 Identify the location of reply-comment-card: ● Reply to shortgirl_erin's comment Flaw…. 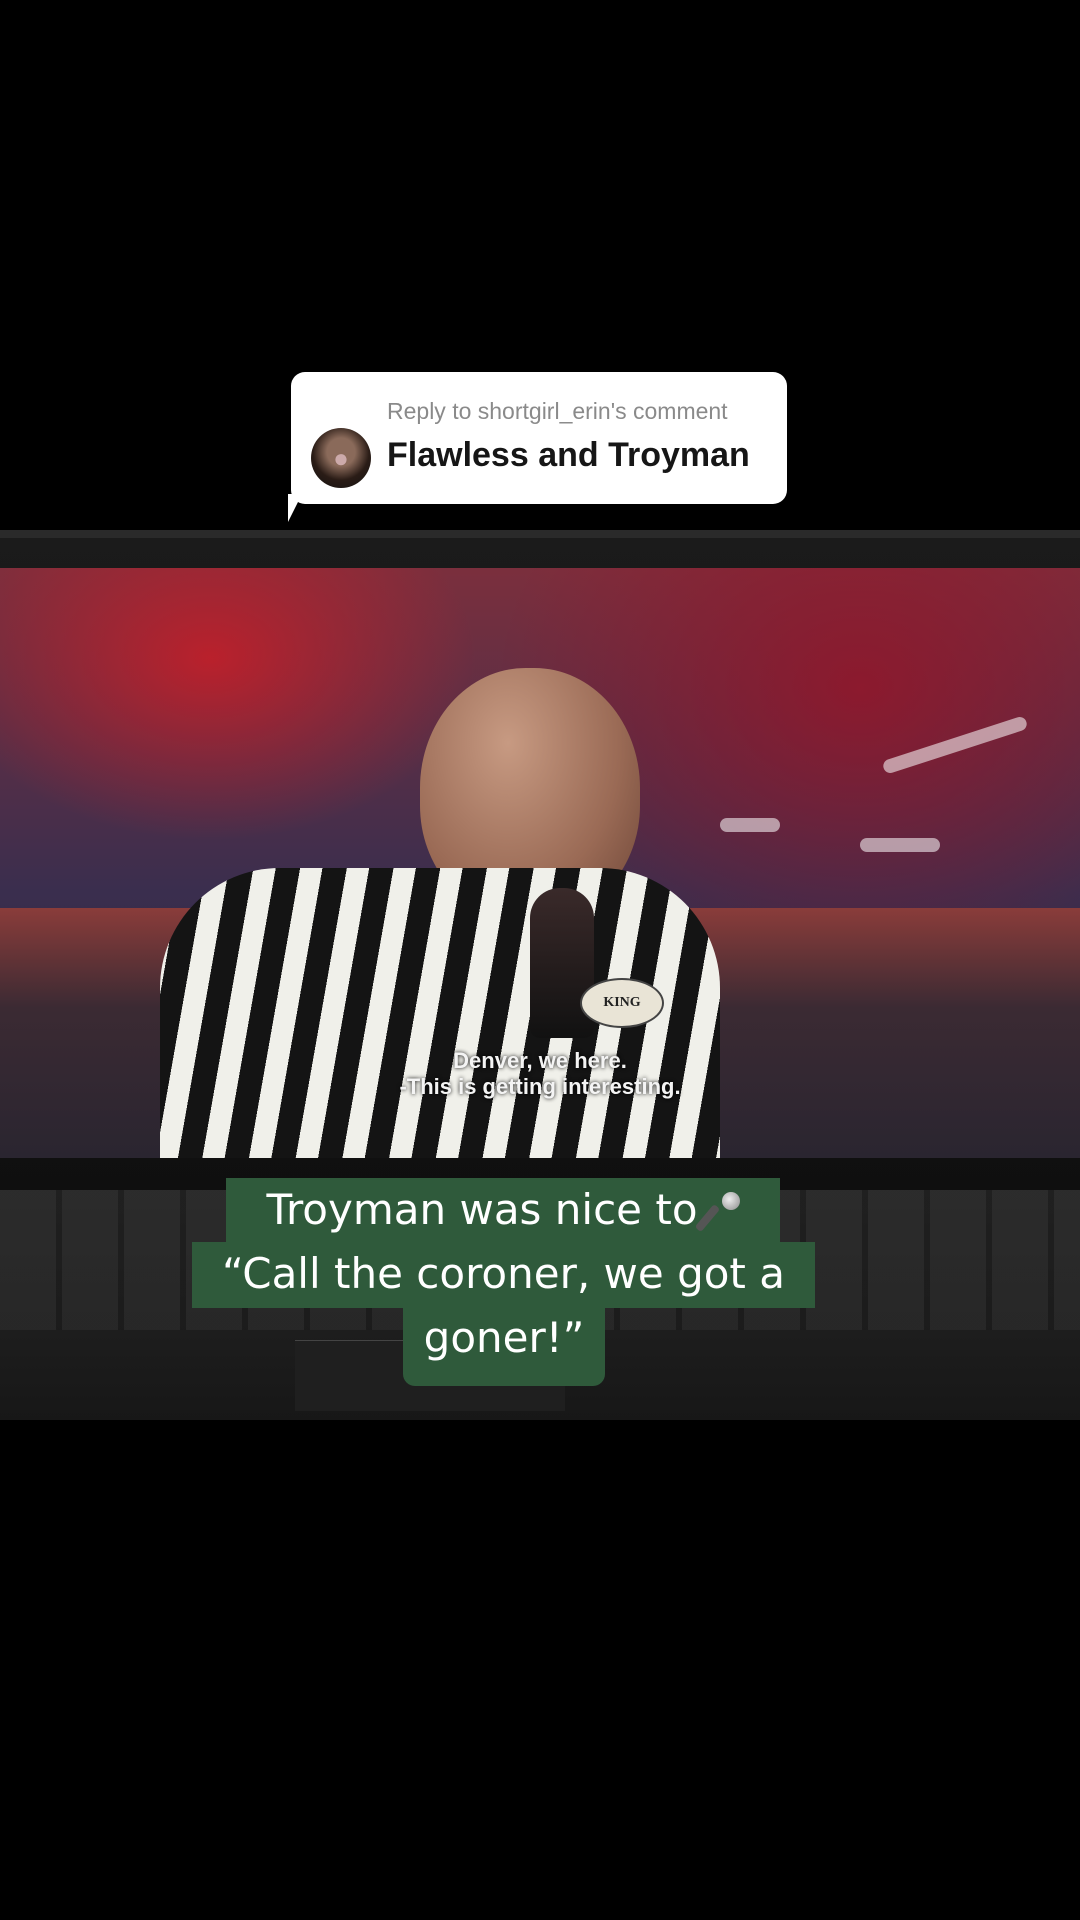
(539, 438).